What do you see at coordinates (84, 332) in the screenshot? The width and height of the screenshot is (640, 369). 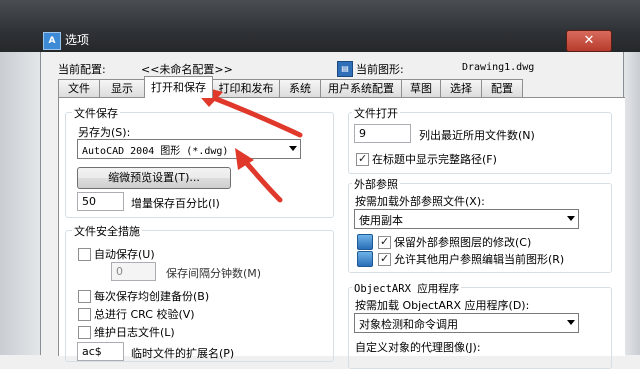 I see `maintain-log-checkbox` at bounding box center [84, 332].